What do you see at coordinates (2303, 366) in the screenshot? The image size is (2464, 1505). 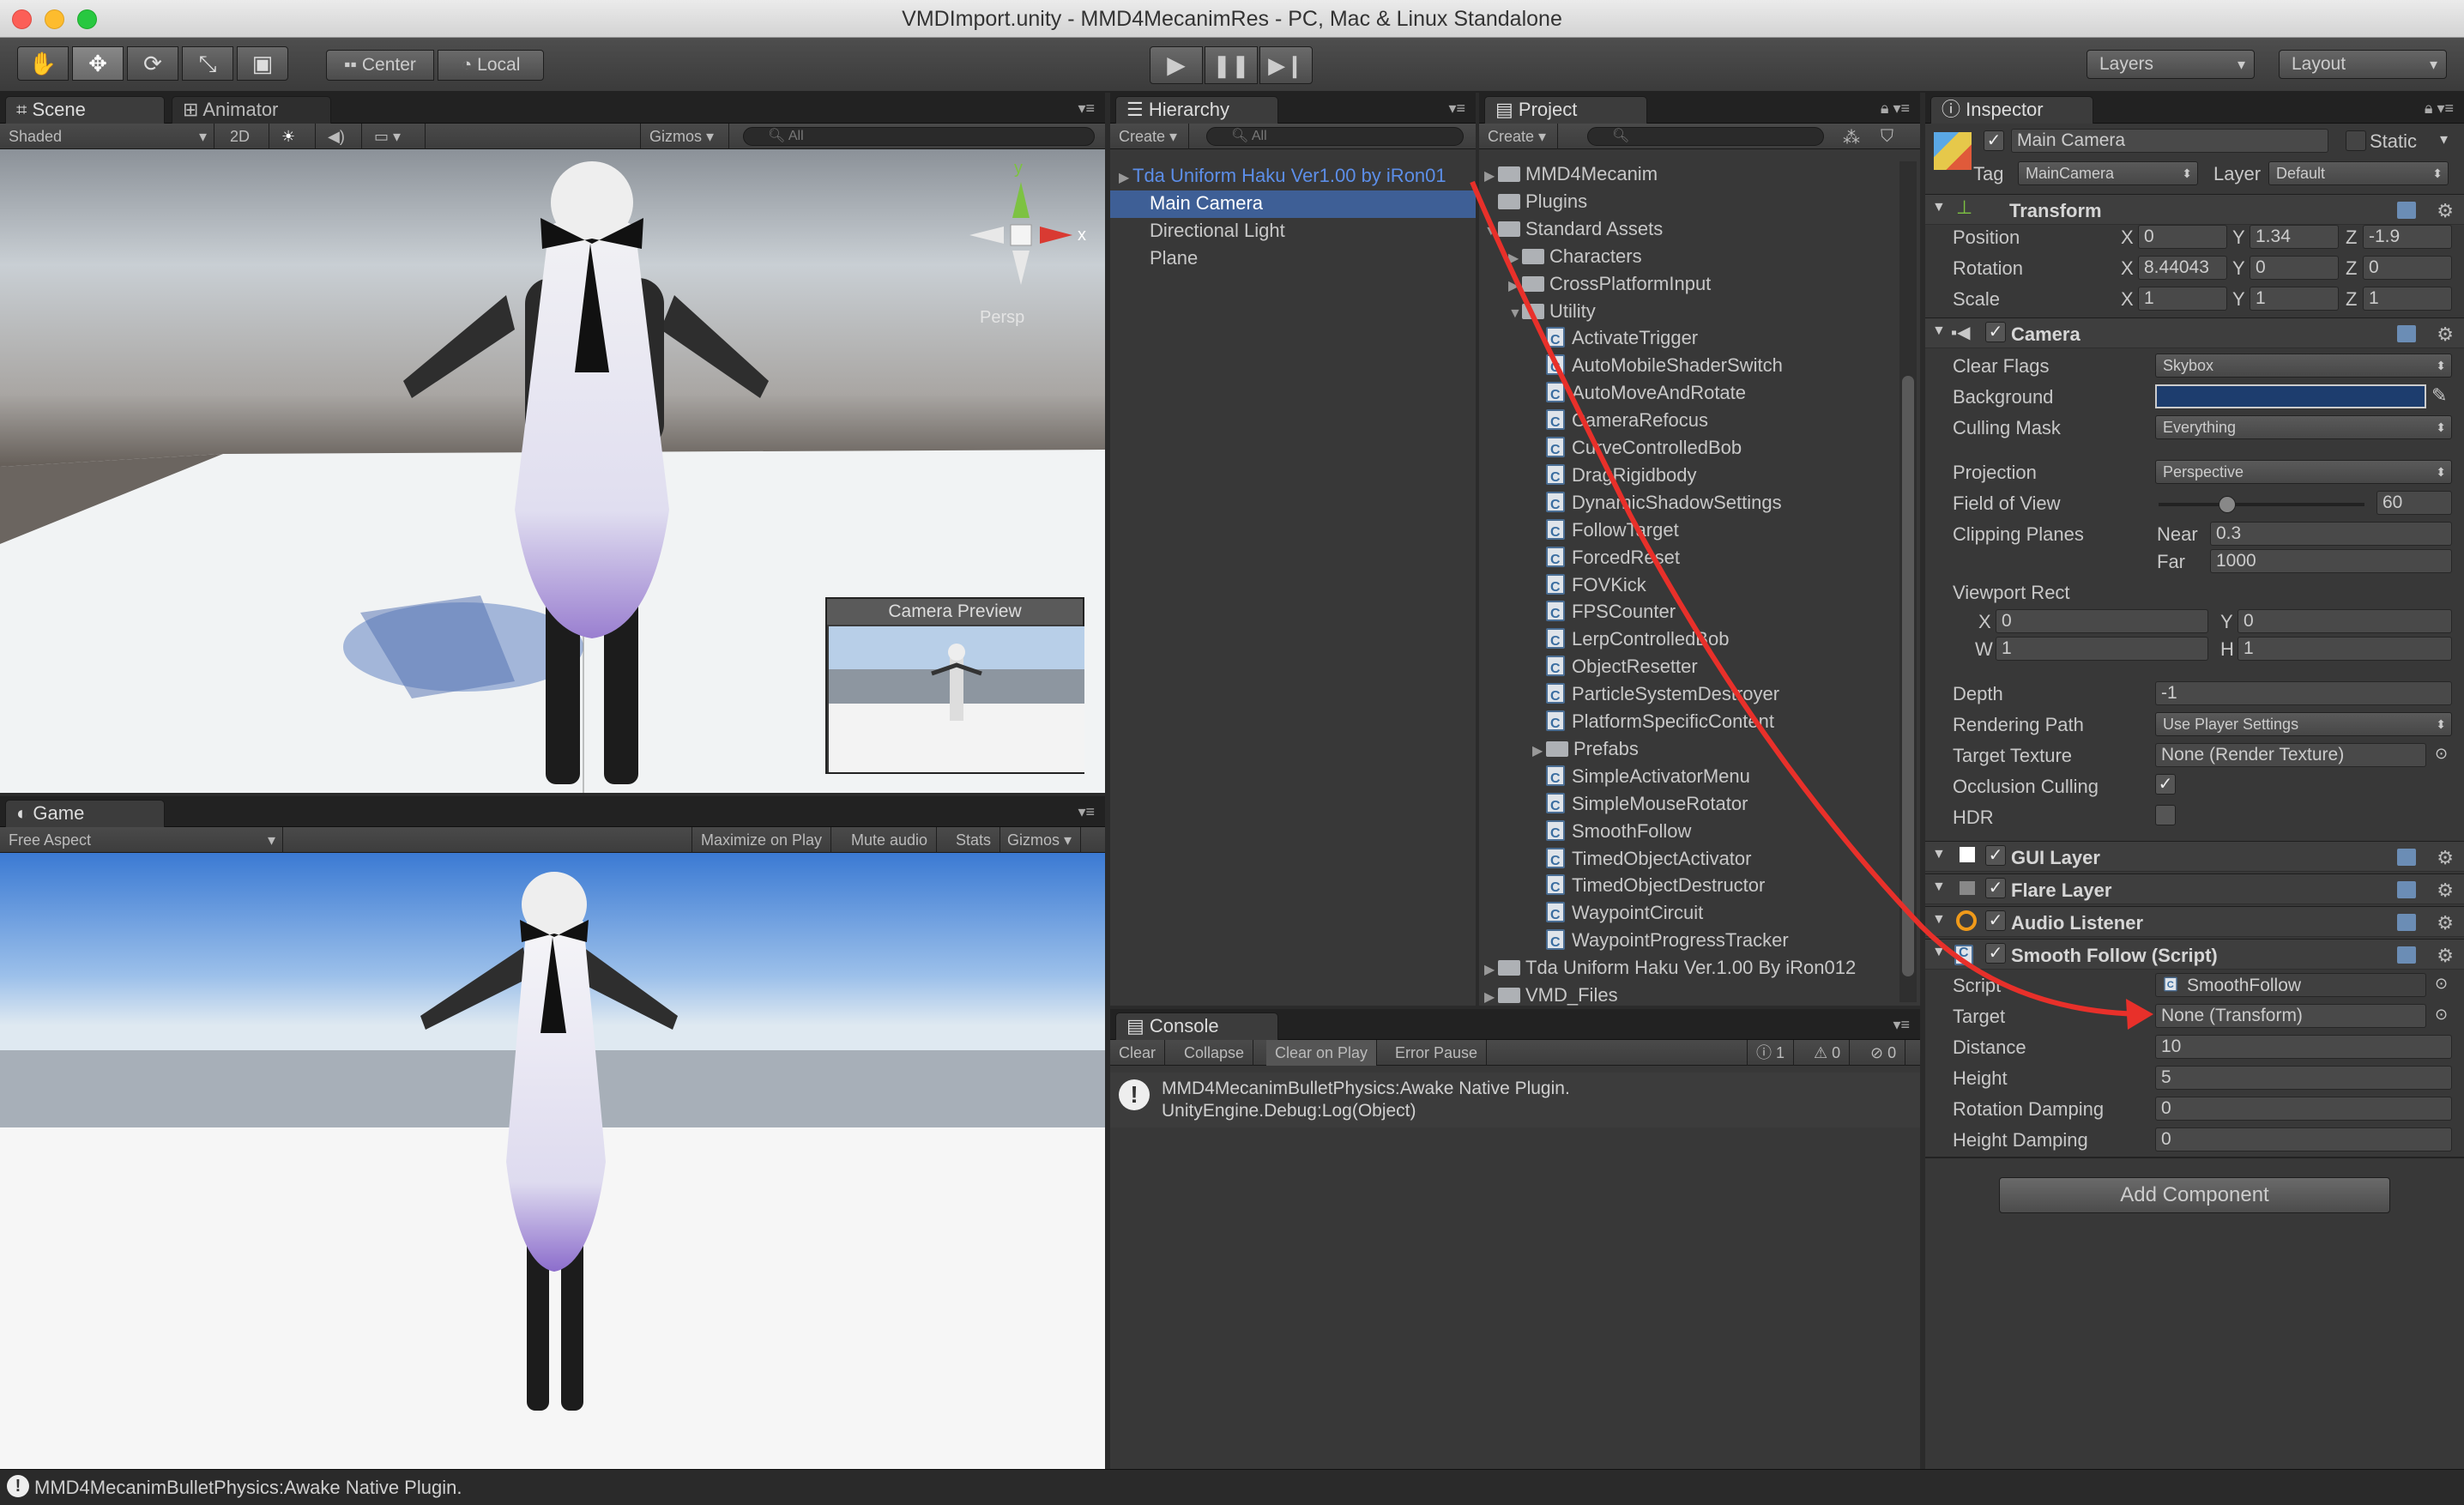 I see `clear-flags-dropdown: Skybox` at bounding box center [2303, 366].